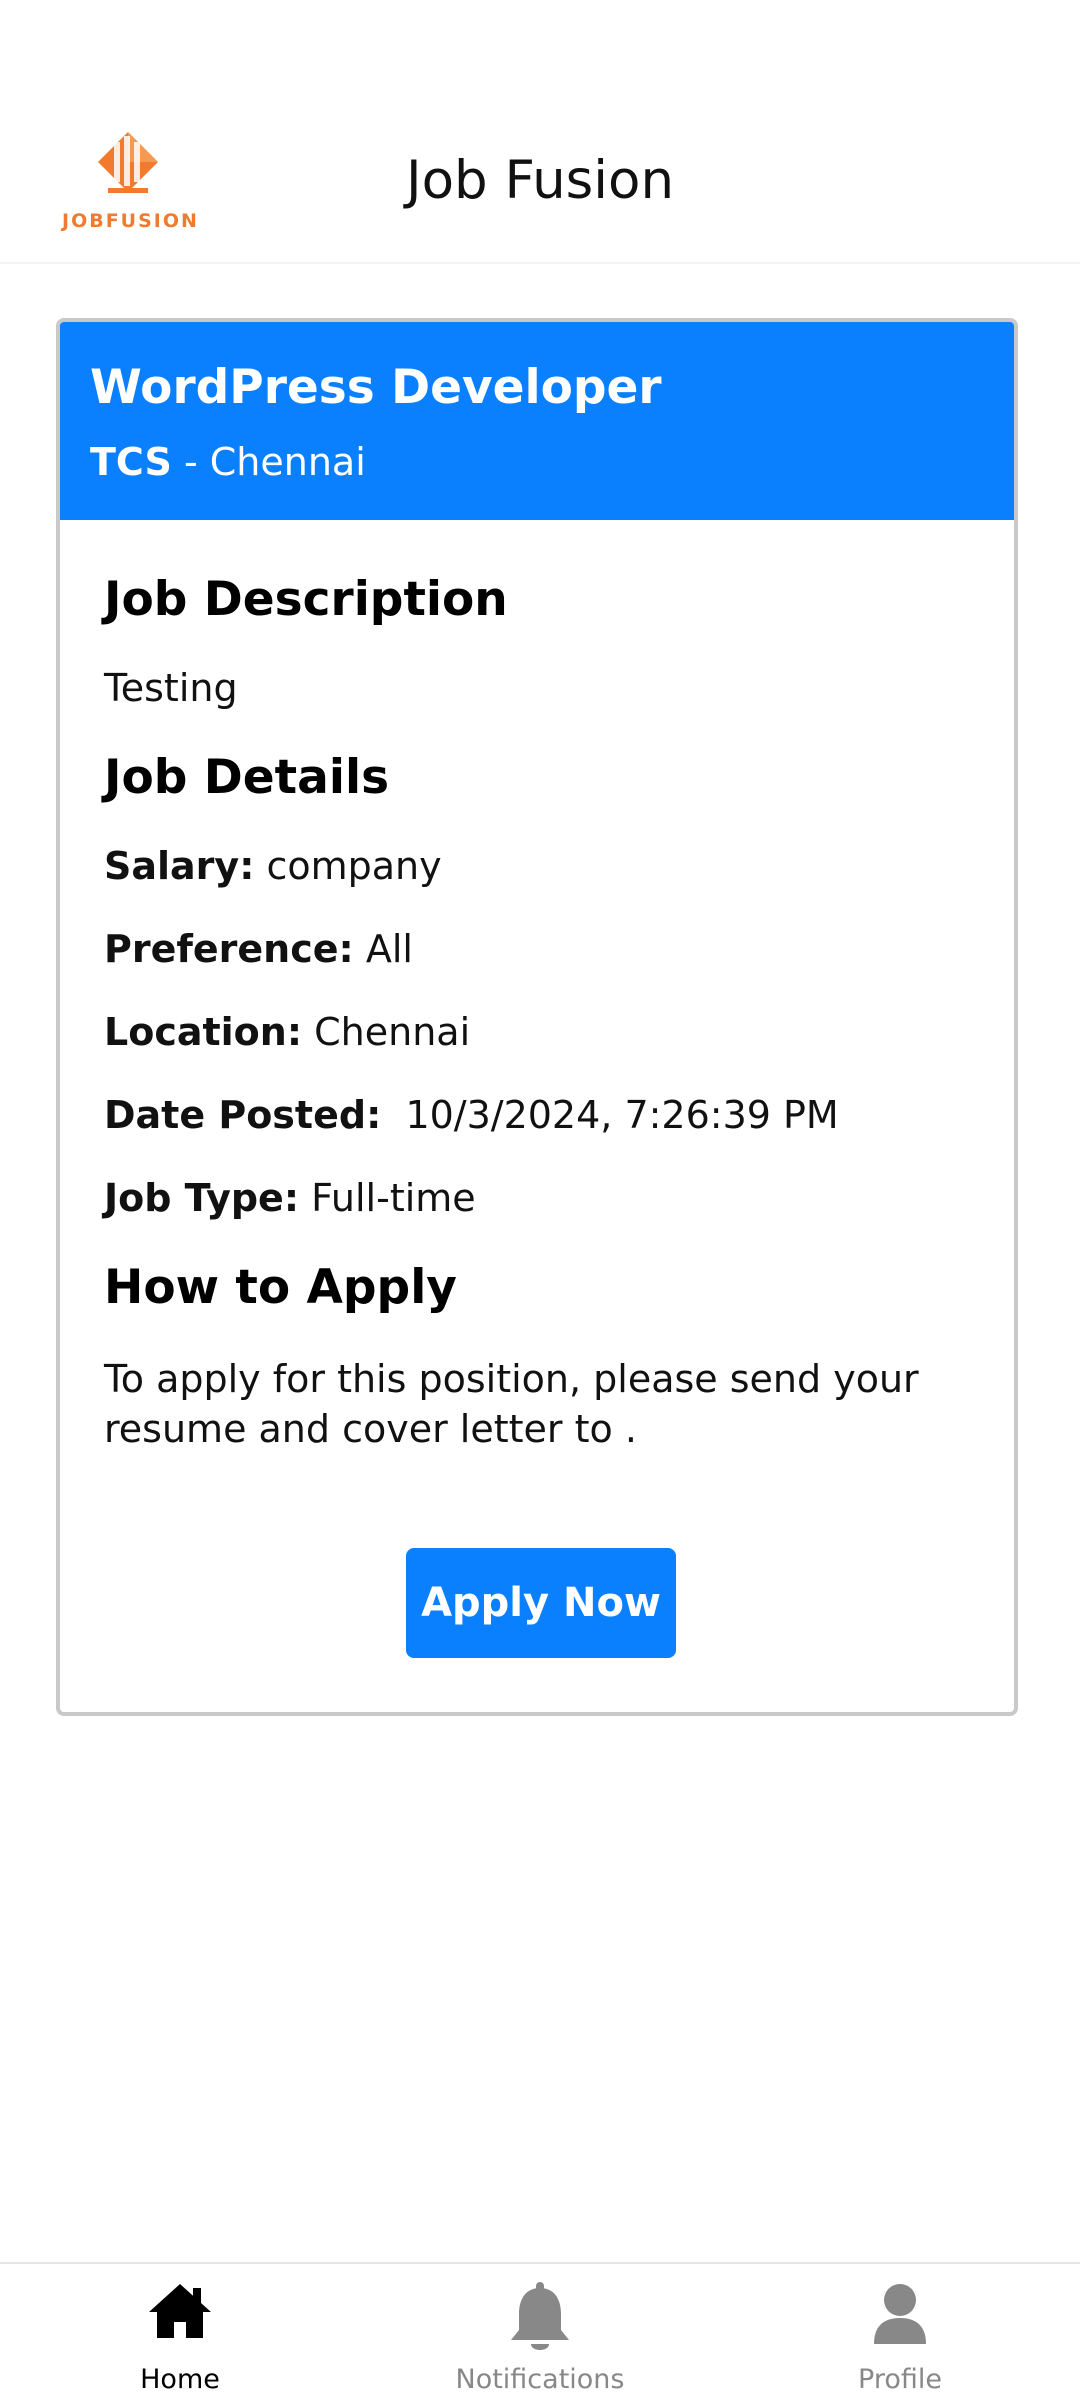  I want to click on description-heading: Job Description, so click(306, 599).